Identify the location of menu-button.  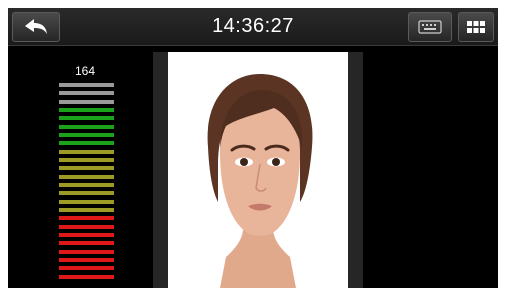
(476, 27).